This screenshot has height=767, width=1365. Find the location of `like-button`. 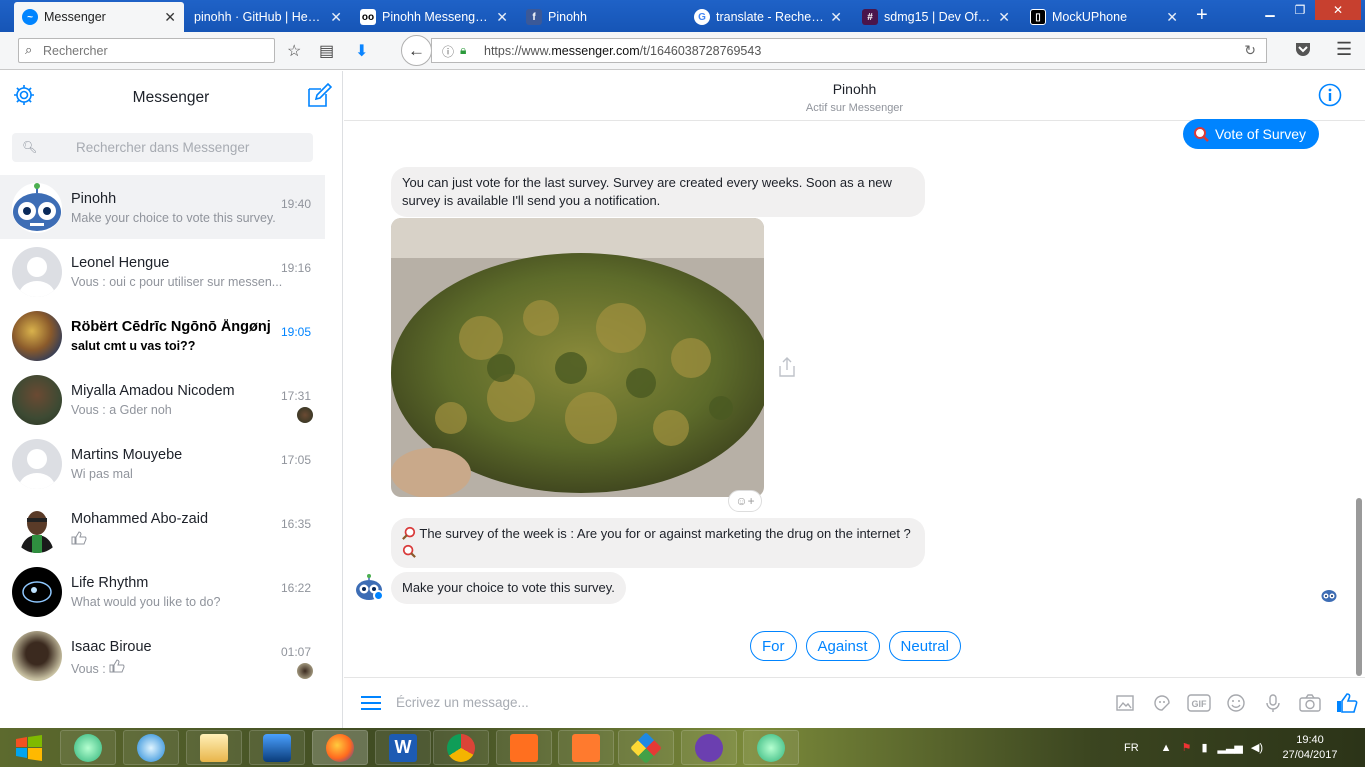

like-button is located at coordinates (1346, 702).